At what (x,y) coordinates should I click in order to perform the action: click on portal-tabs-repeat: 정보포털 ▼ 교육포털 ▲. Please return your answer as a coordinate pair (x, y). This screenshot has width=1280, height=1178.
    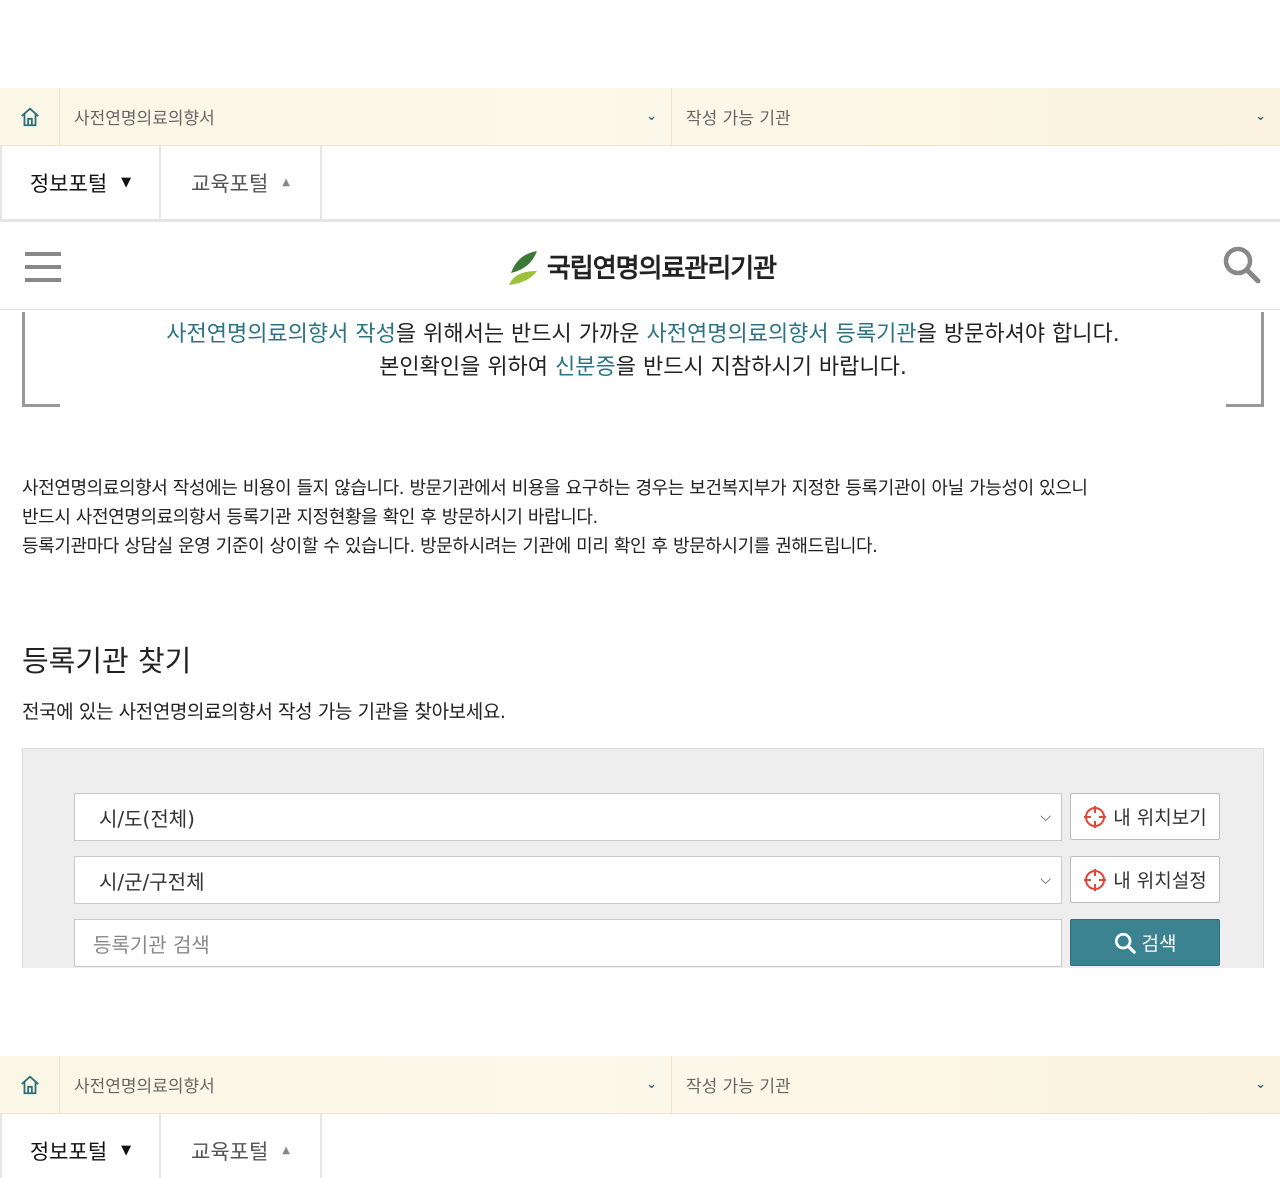
    Looking at the image, I should click on (640, 1146).